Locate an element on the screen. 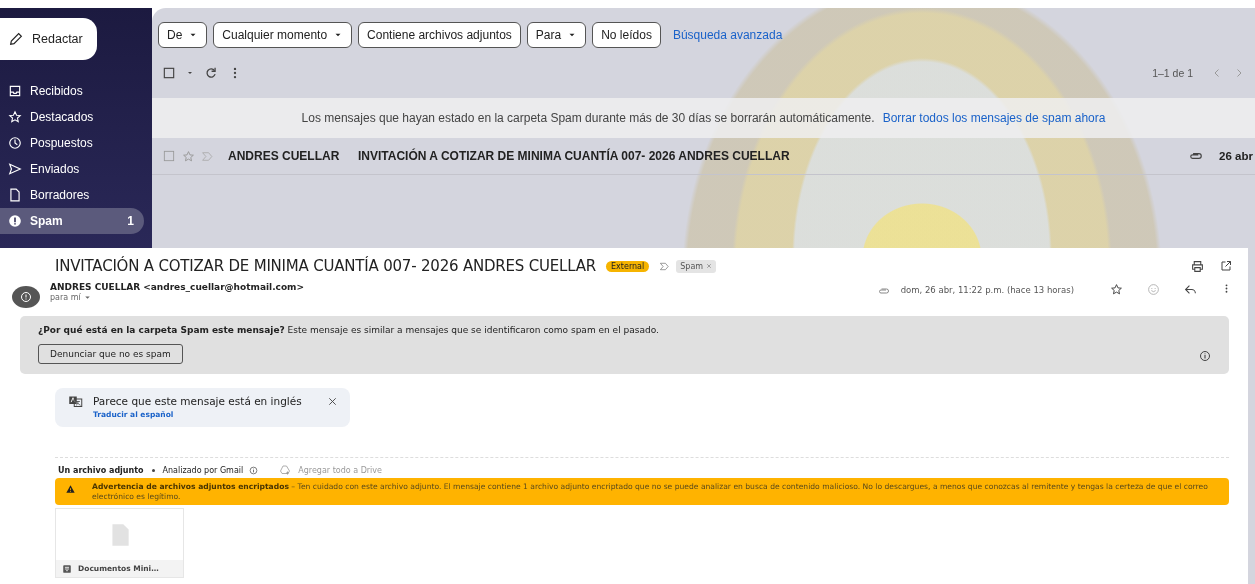 Image resolution: width=1255 pixels, height=584 pixels. email-row: ANDRES CUELLAR INVITACIÓN A COTIZAR DE MINIMA CUANTÍA 007- 2026 ANDRES CUELLAR 26 abr is located at coordinates (703, 156).